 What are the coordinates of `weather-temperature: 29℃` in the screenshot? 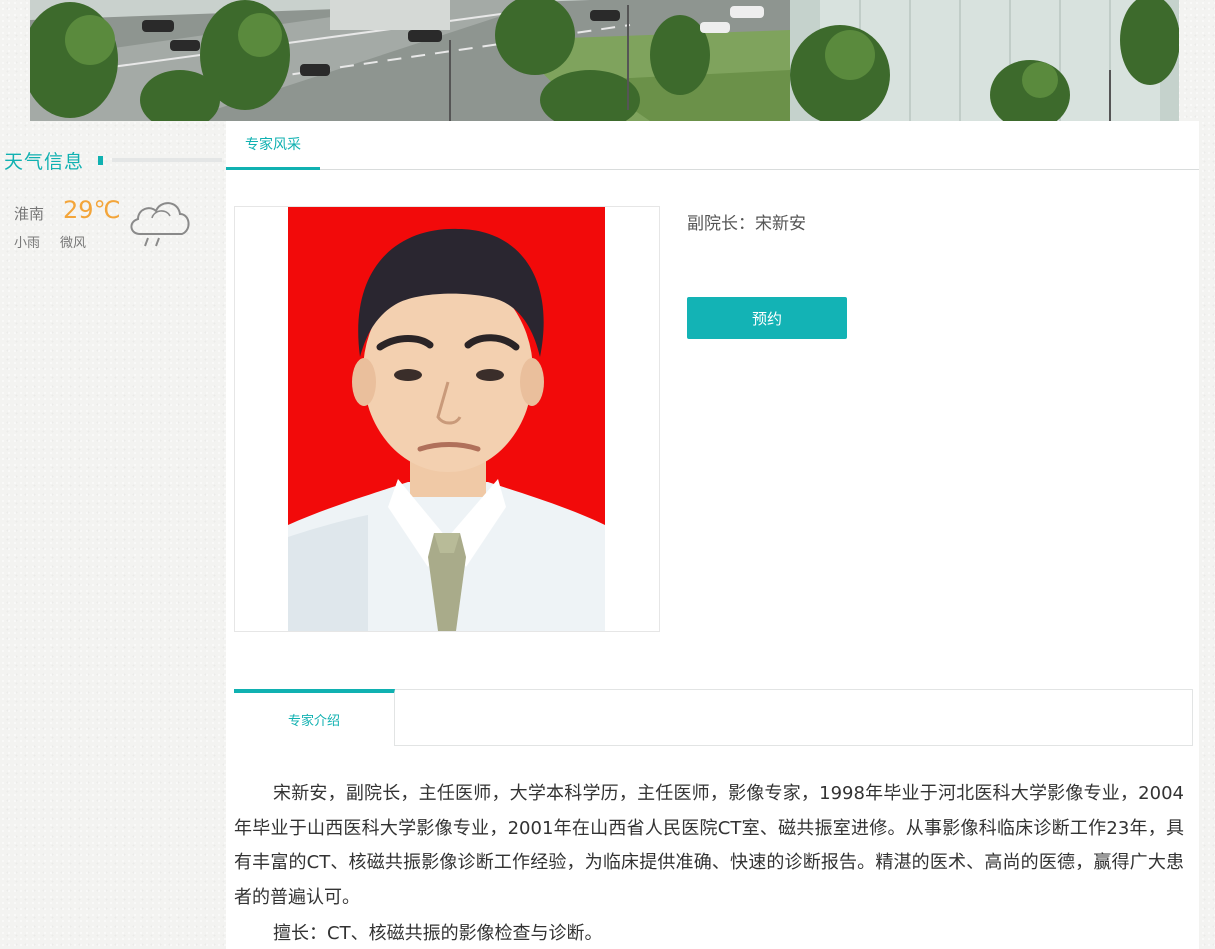 It's located at (92, 210).